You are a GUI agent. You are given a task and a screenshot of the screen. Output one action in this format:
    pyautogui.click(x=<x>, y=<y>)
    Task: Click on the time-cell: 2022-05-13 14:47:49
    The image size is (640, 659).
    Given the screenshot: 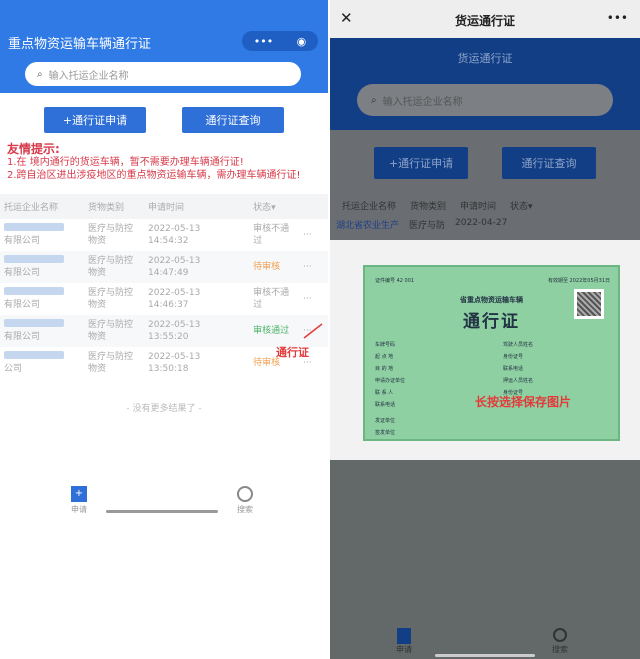 What is the action you would take?
    pyautogui.click(x=197, y=267)
    